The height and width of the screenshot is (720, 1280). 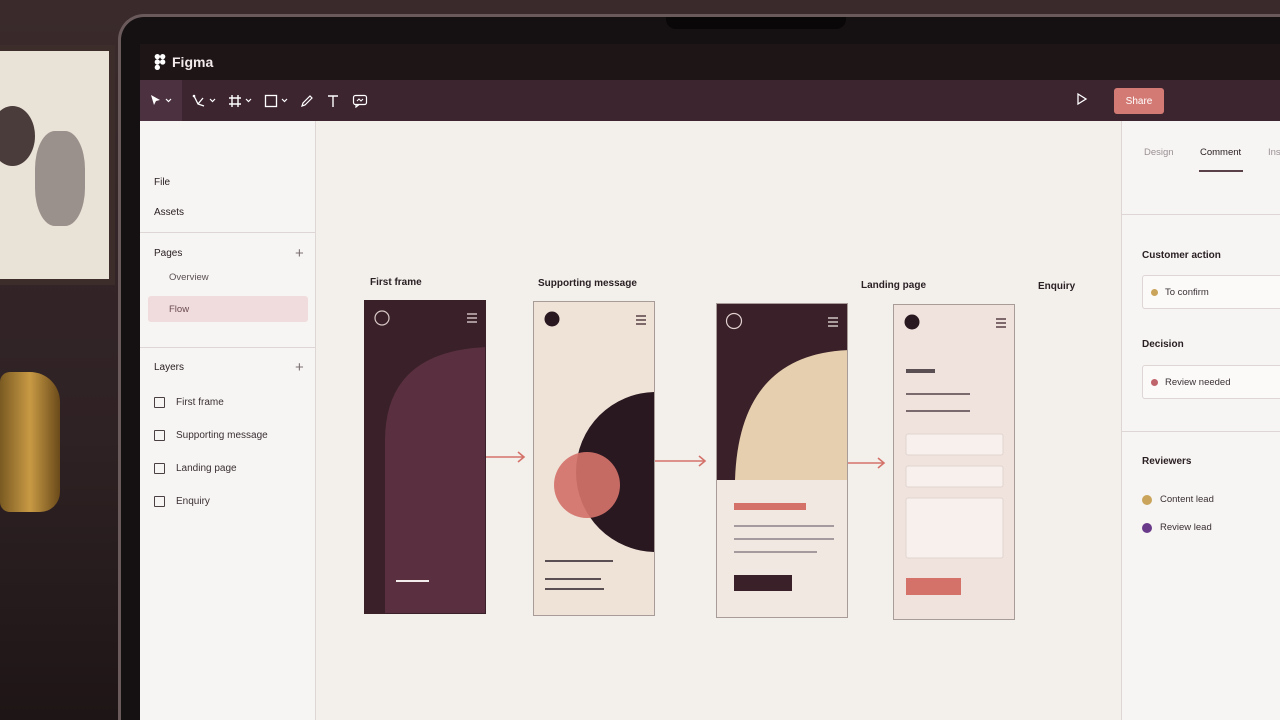 I want to click on cursor-arrow-icon, so click(x=155, y=100).